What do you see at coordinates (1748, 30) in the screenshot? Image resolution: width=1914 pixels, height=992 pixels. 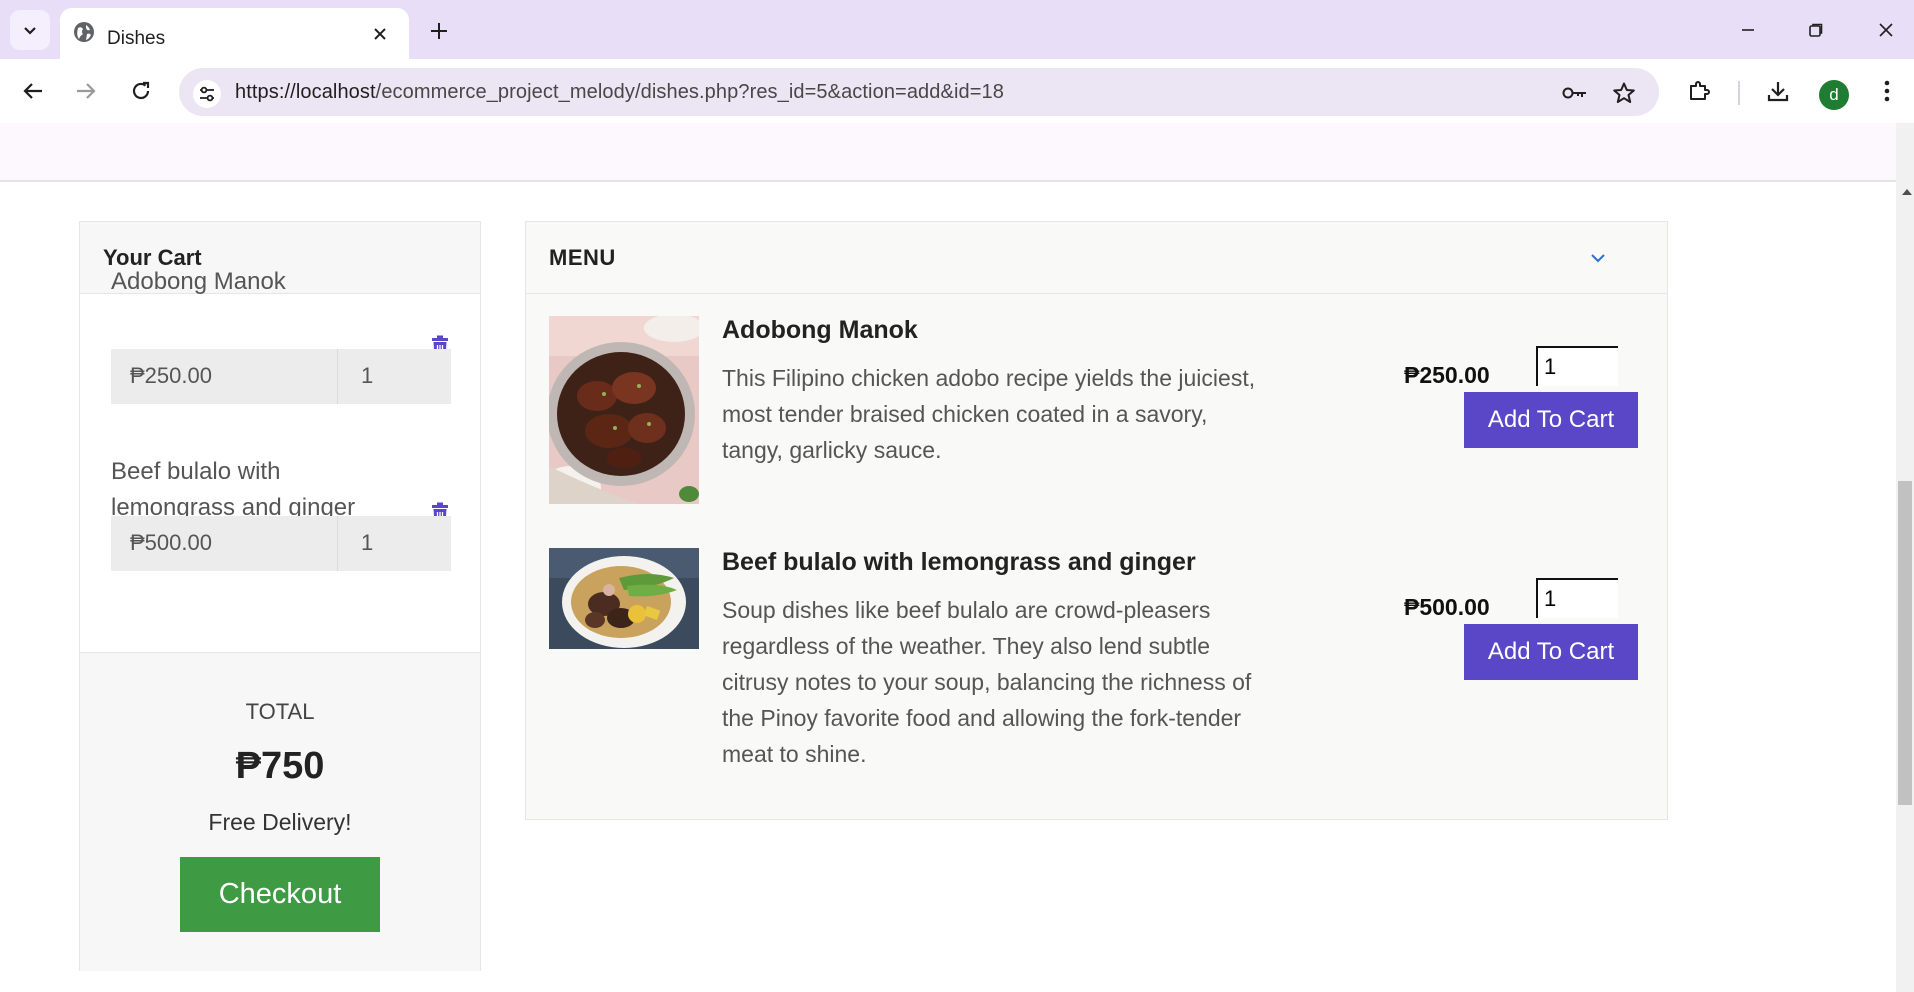 I see `minimize-icon` at bounding box center [1748, 30].